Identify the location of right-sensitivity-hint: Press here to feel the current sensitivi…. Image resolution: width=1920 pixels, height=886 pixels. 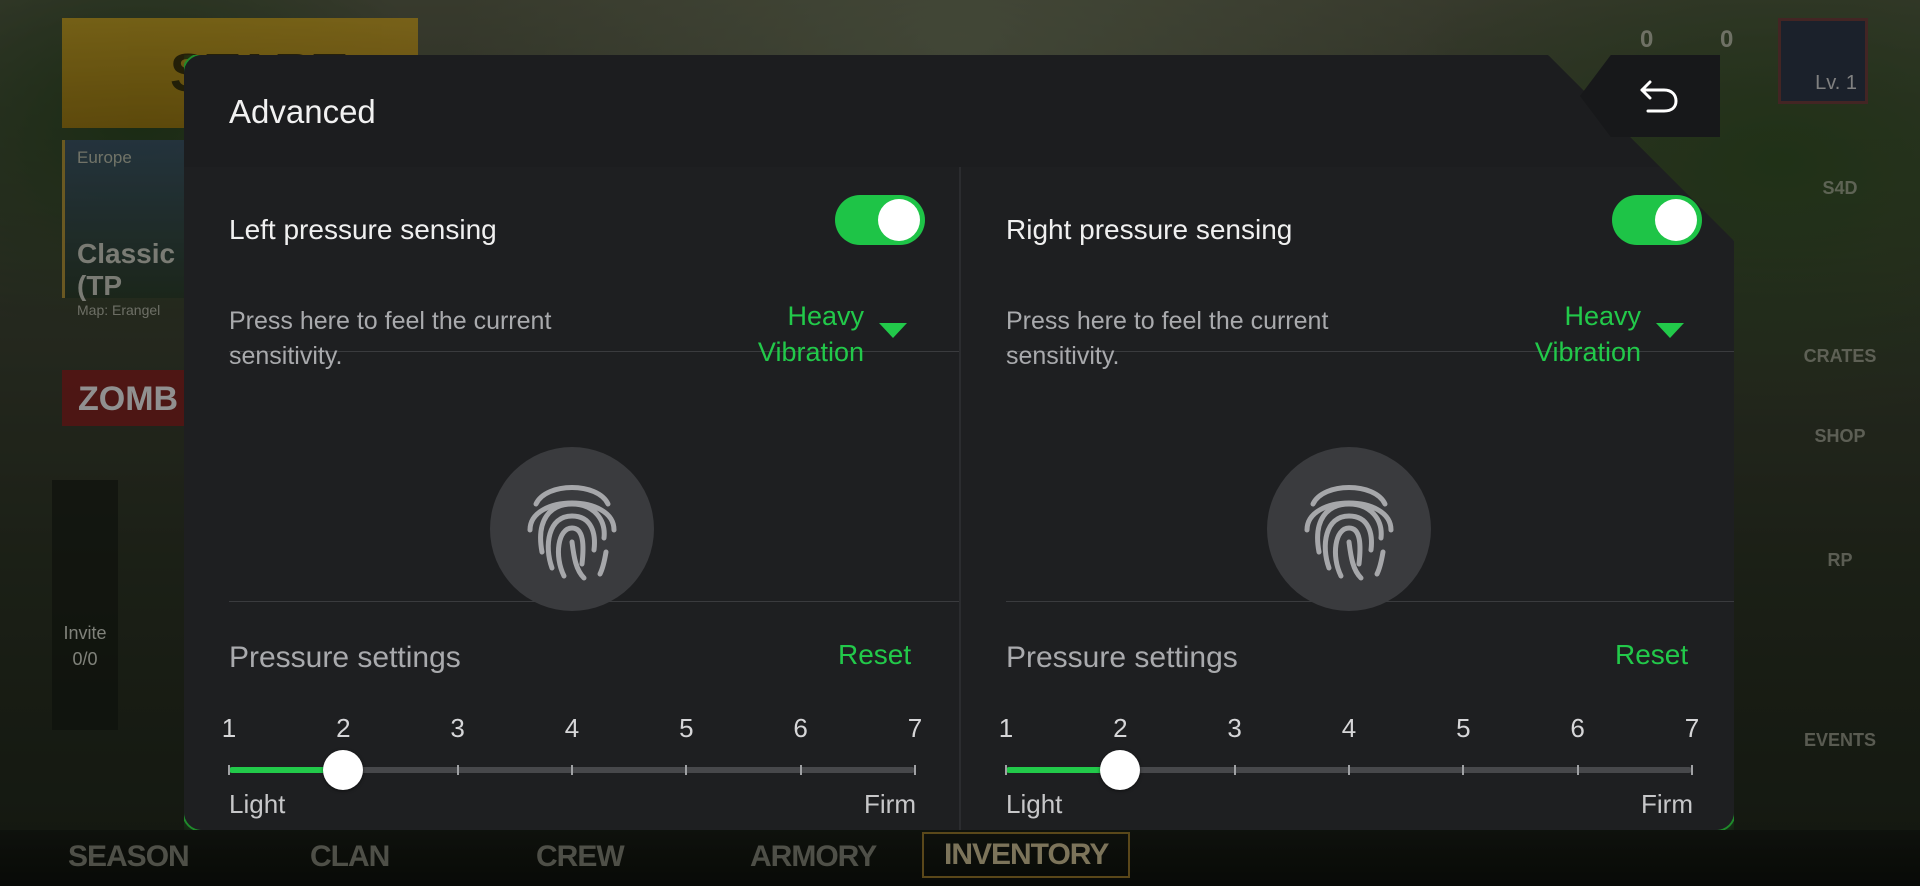
(1167, 338).